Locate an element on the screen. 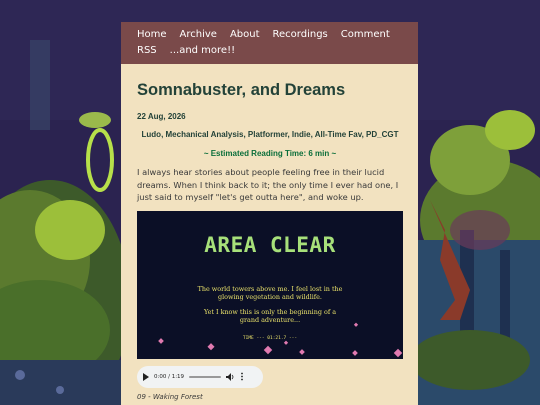 The height and width of the screenshot is (405, 540). more-options-icon is located at coordinates (242, 376).